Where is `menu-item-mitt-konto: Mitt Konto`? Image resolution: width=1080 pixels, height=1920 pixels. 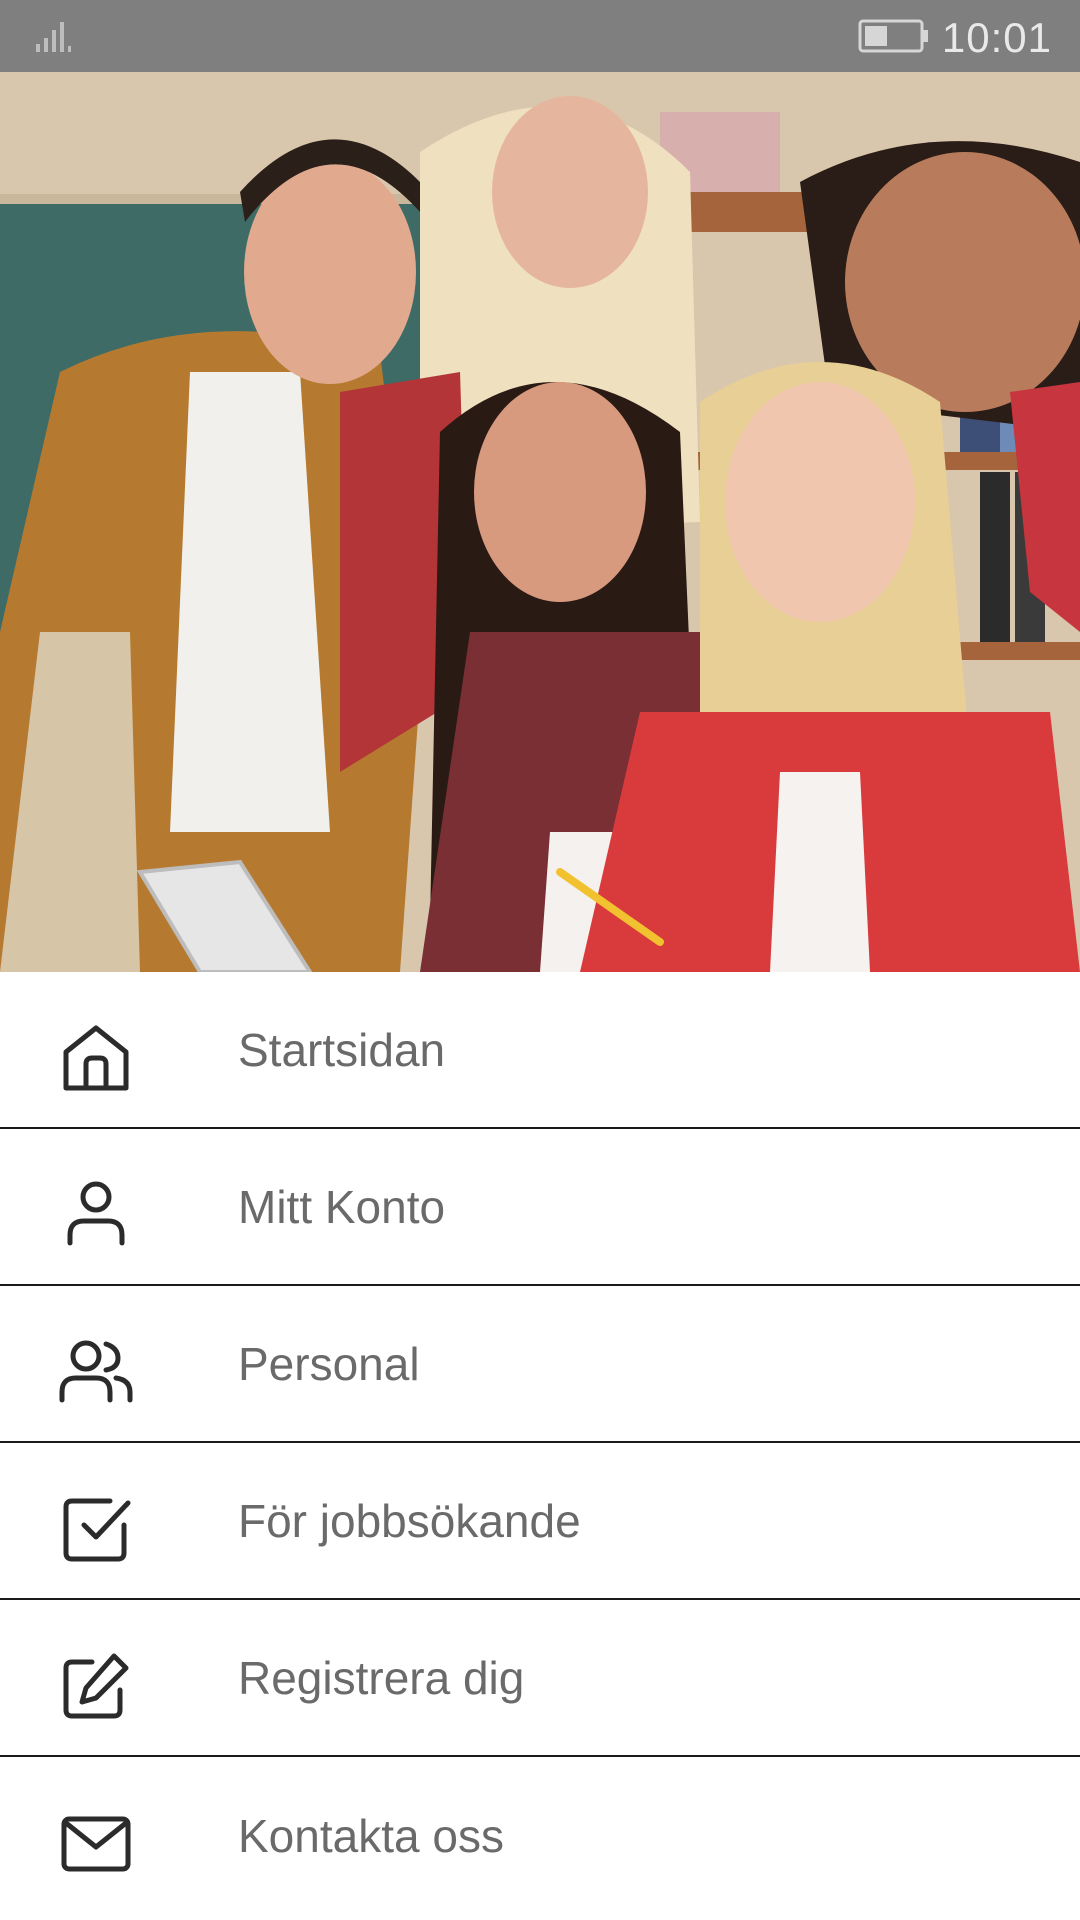 menu-item-mitt-konto: Mitt Konto is located at coordinates (540, 1207).